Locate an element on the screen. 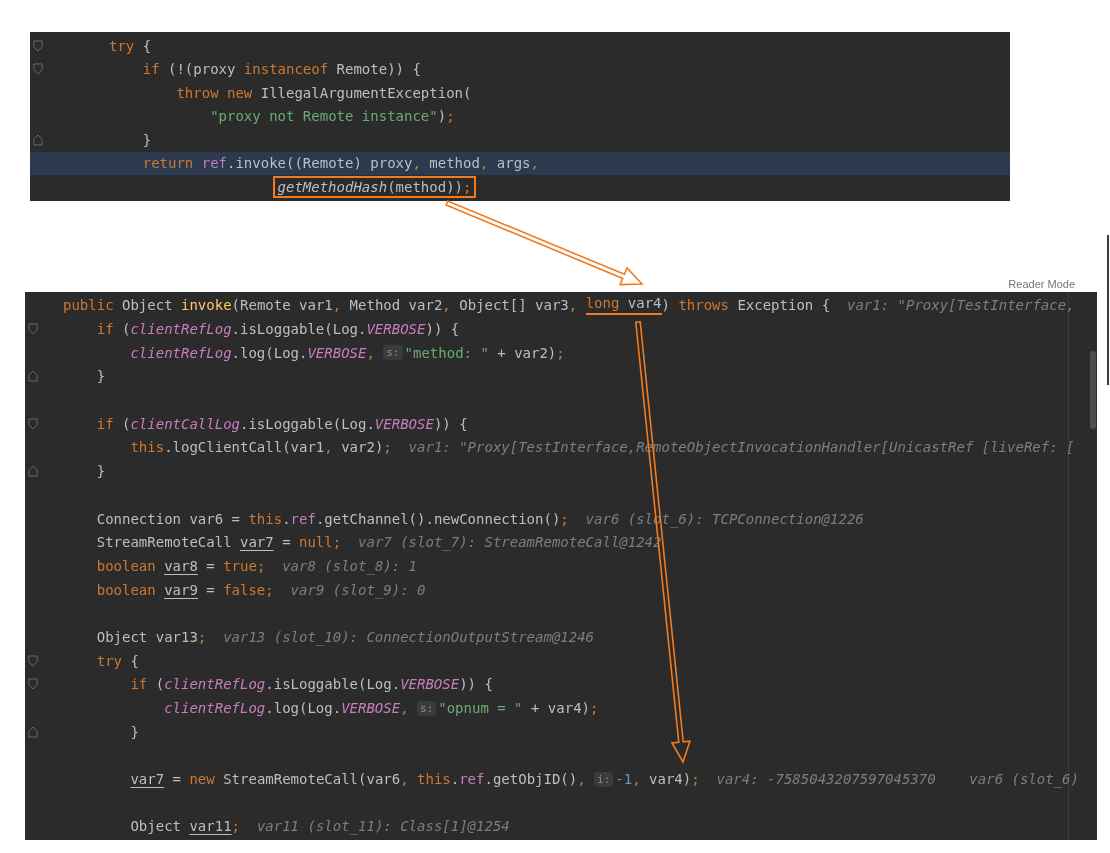 This screenshot has width=1110, height=853. code-text: return ref.invoke((Remote) proxy, method, args, is located at coordinates (340, 163).